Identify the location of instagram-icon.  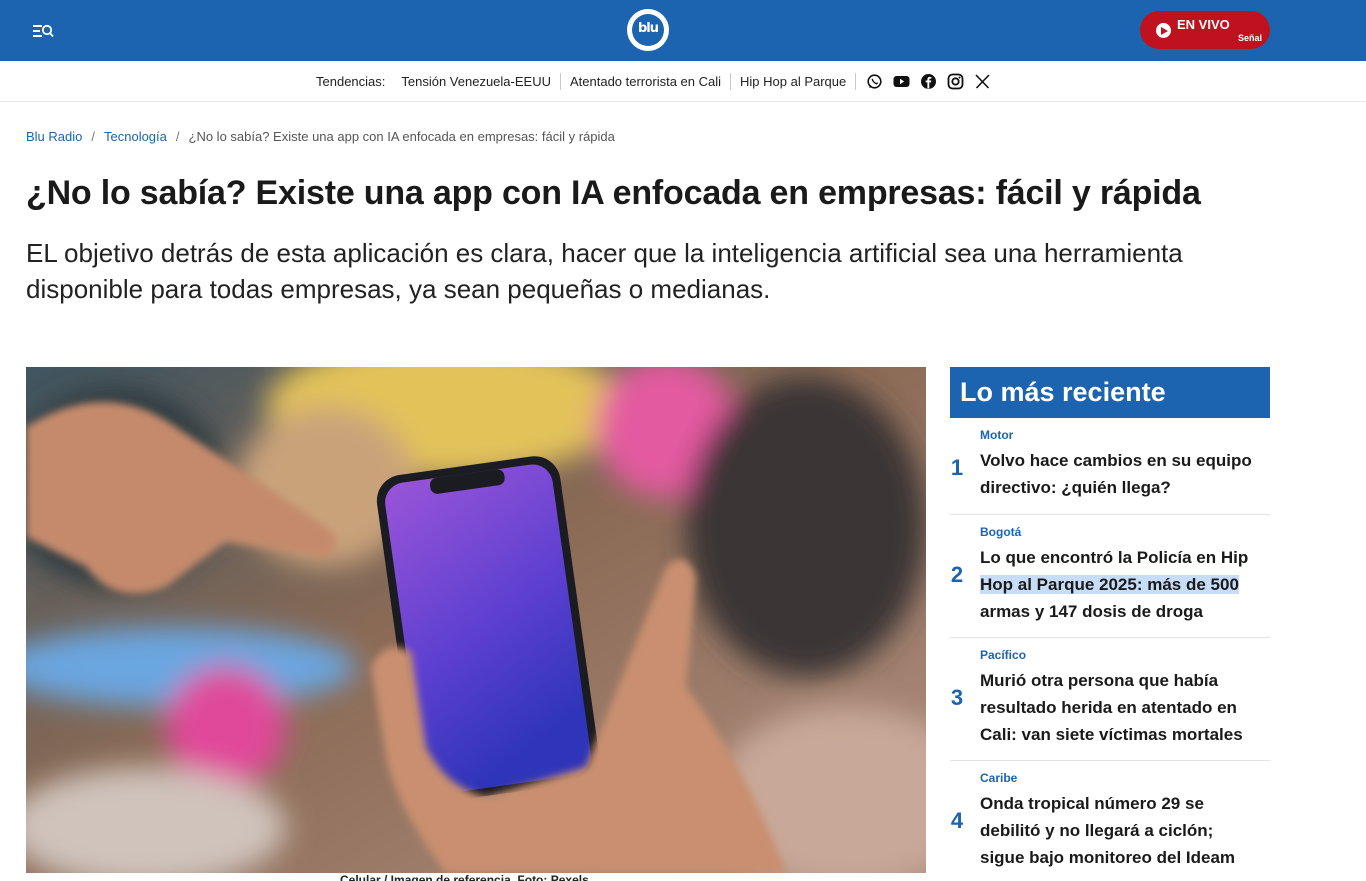
(955, 81).